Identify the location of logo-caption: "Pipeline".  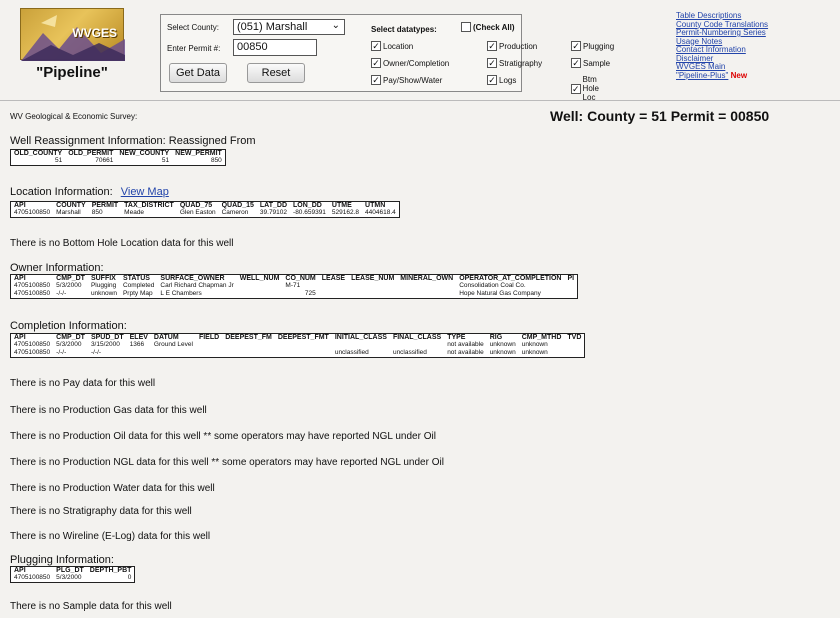
(72, 72).